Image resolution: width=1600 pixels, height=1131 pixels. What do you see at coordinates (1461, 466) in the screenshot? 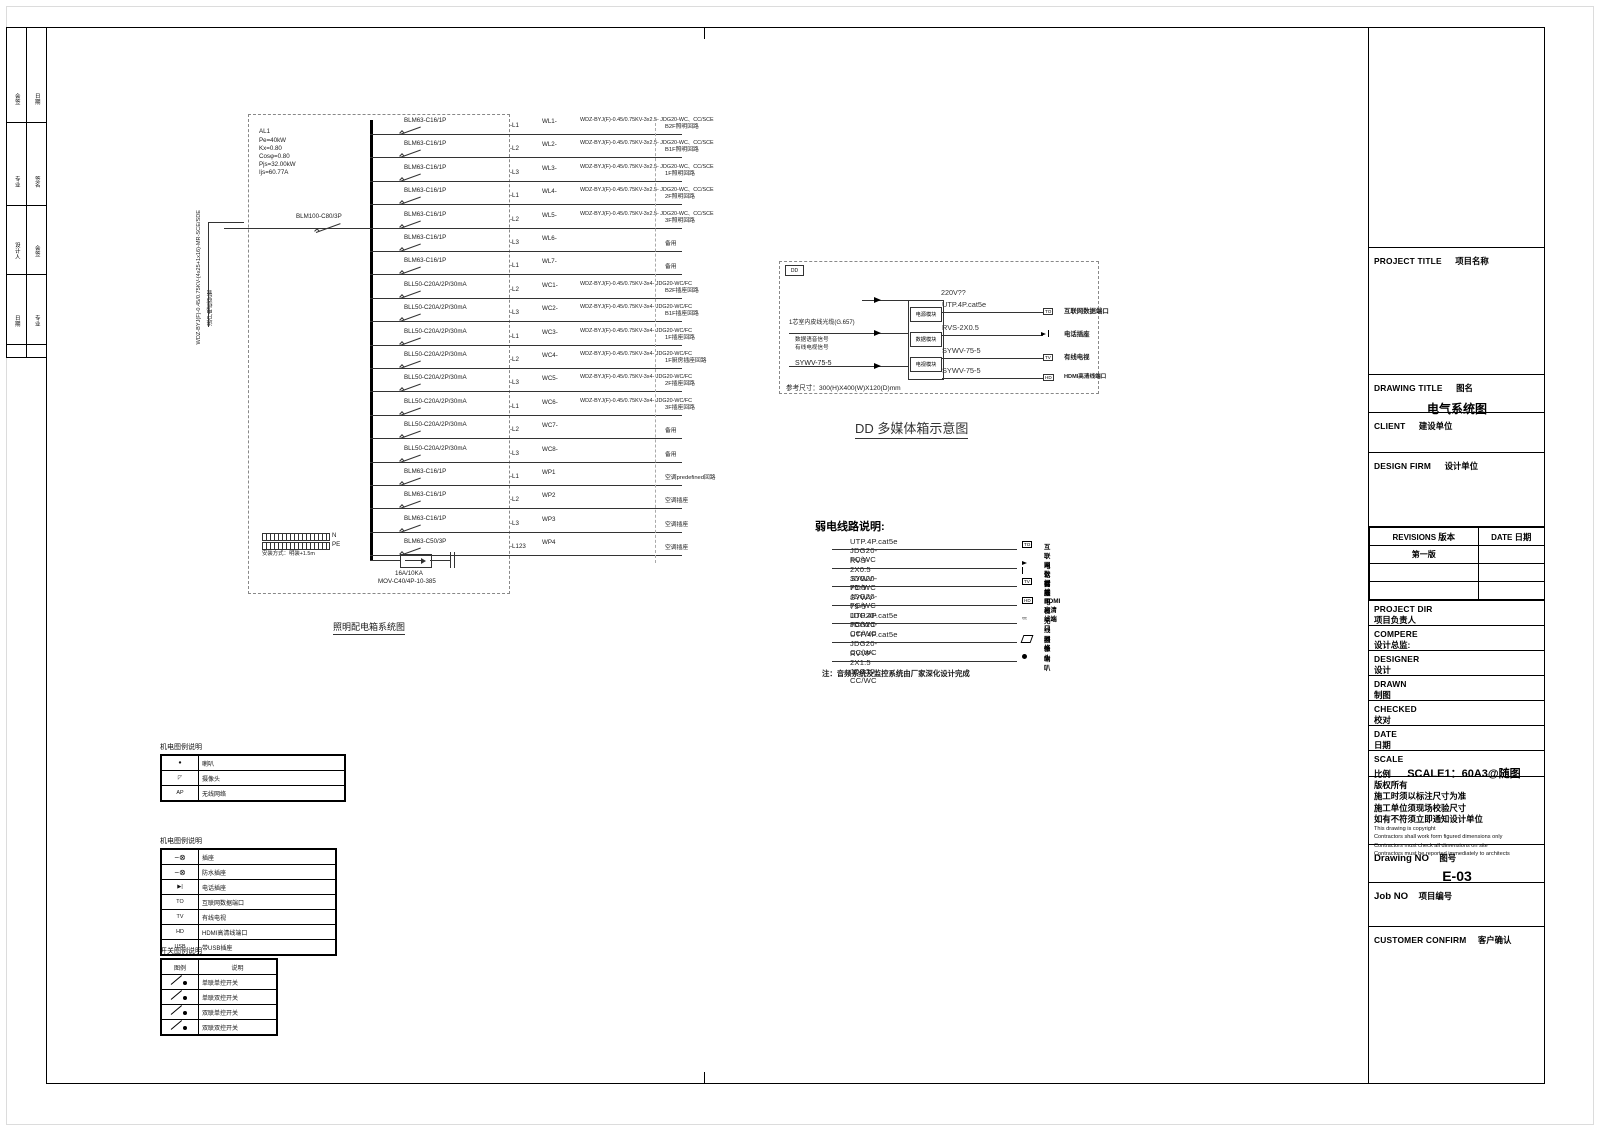
I see `tb-design-firm-cn: 设计单位` at bounding box center [1461, 466].